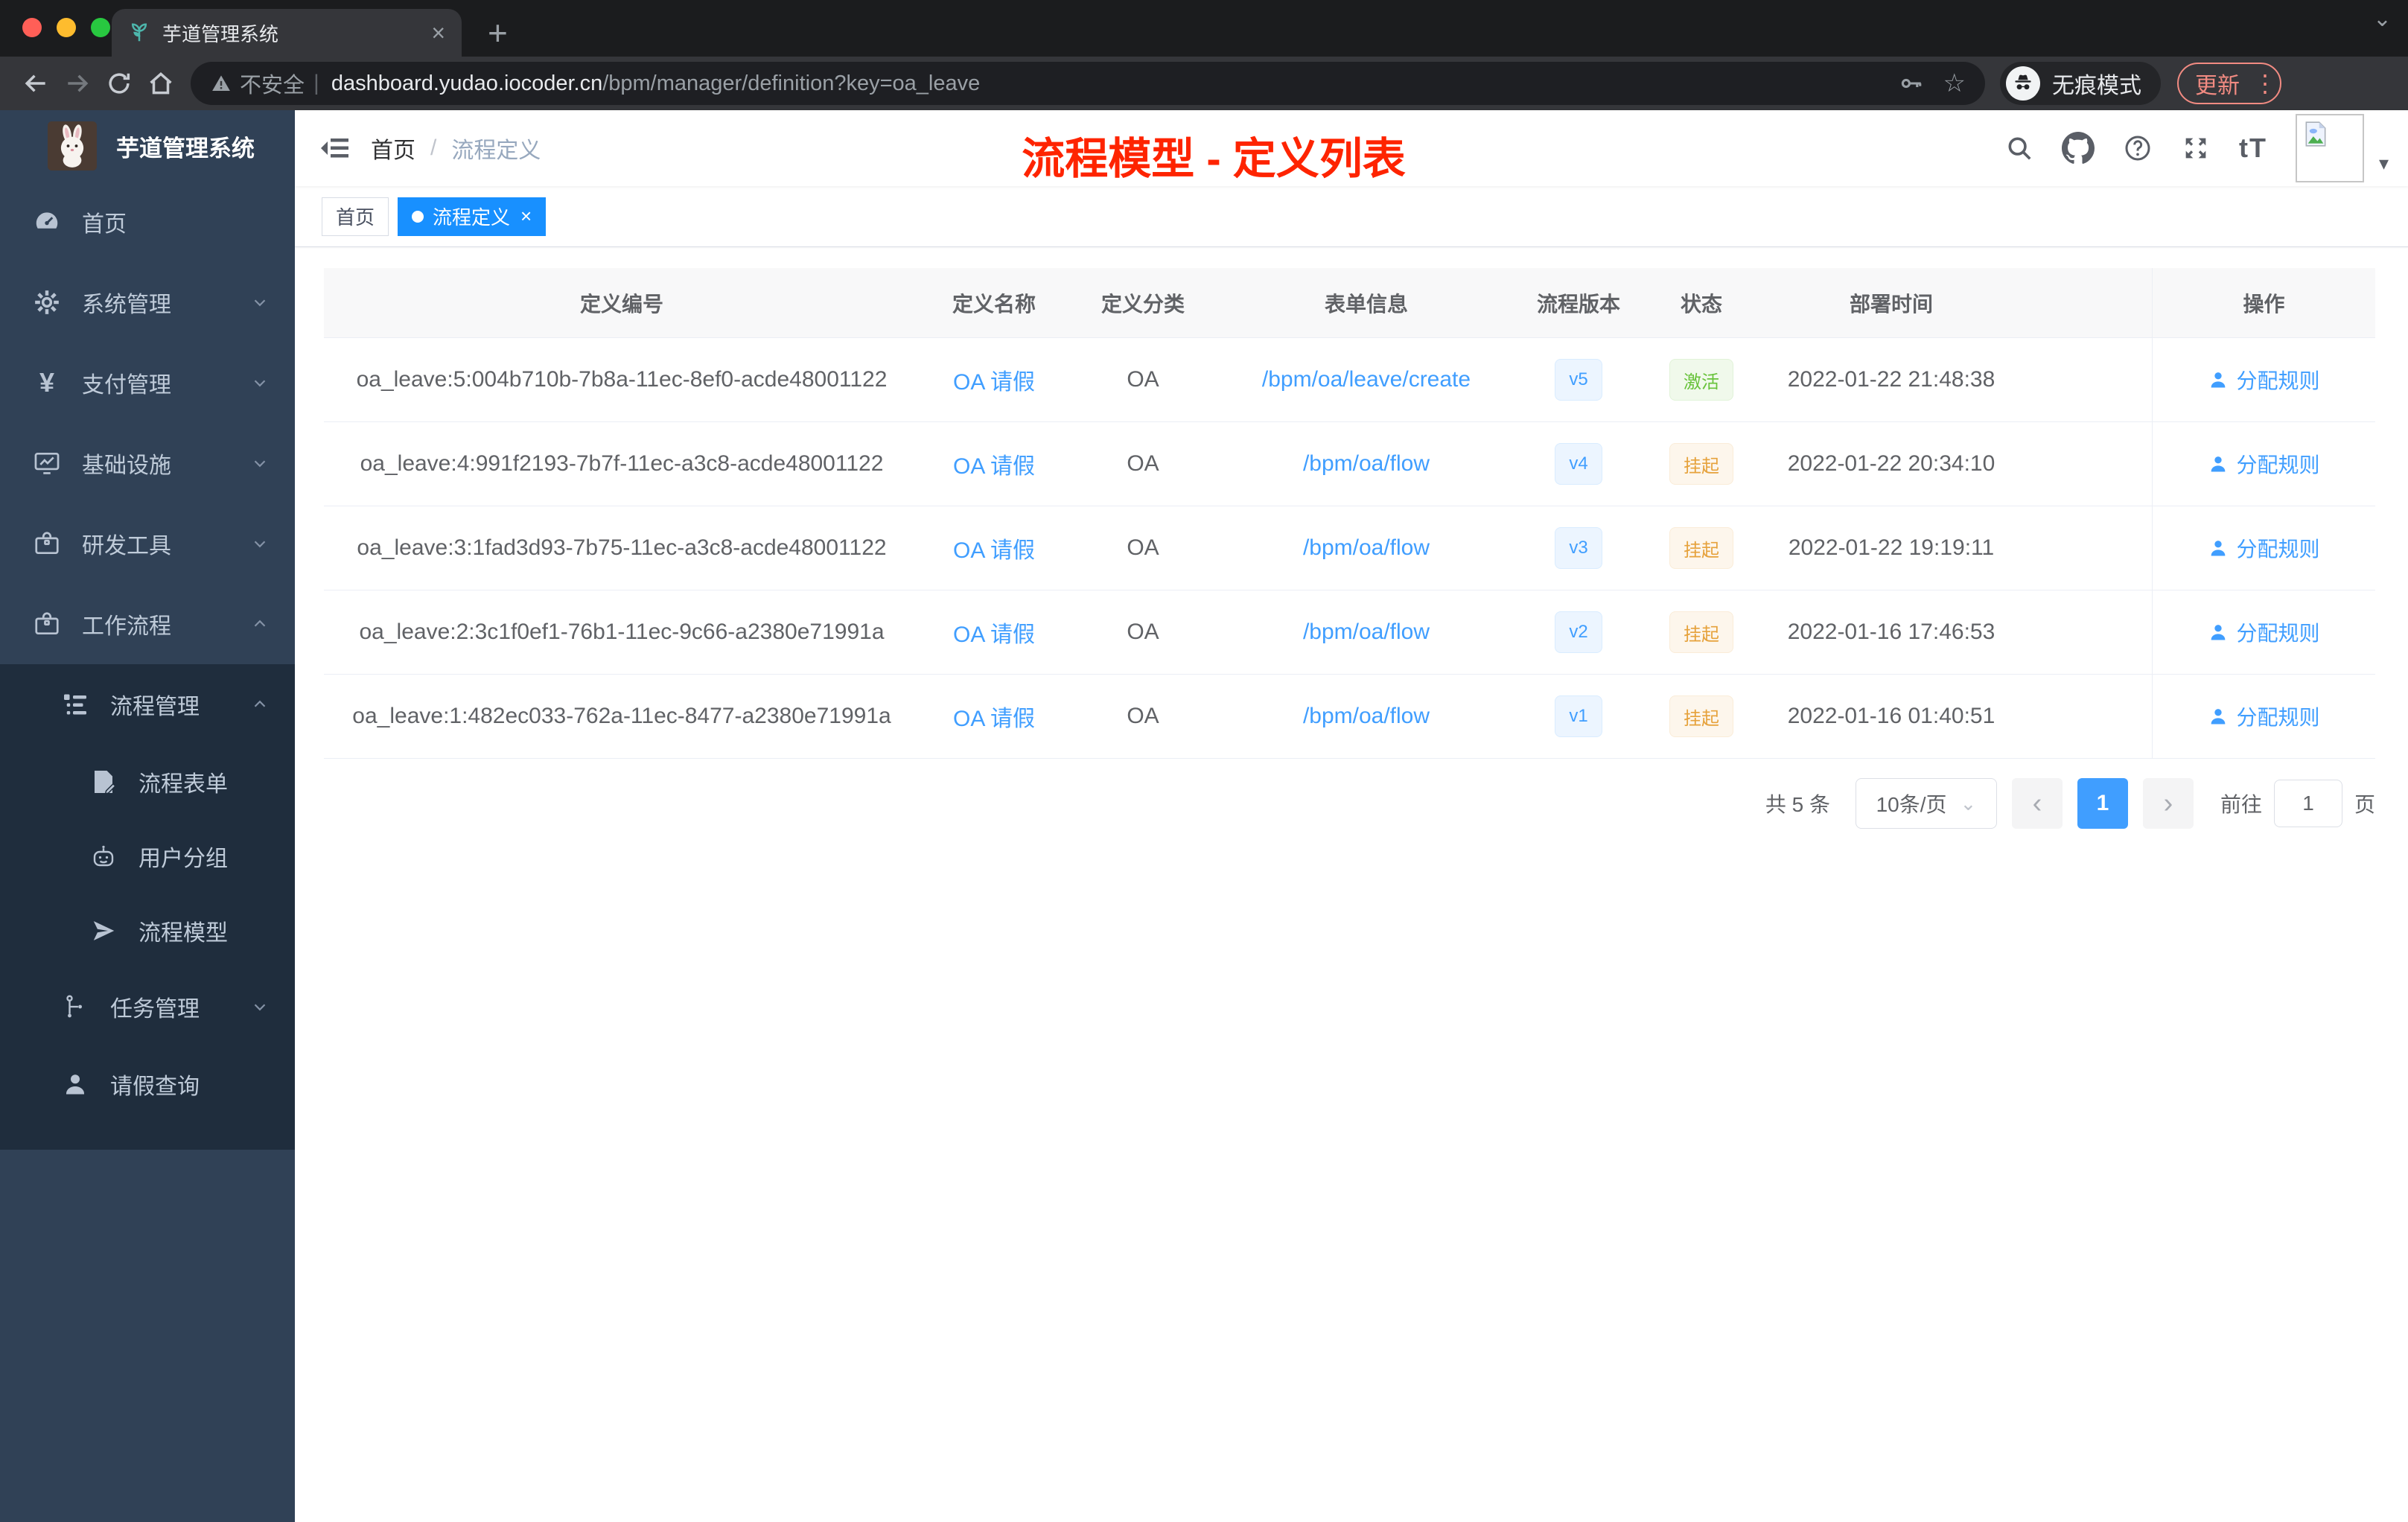 This screenshot has height=1522, width=2408. What do you see at coordinates (161, 83) in the screenshot?
I see `home-button` at bounding box center [161, 83].